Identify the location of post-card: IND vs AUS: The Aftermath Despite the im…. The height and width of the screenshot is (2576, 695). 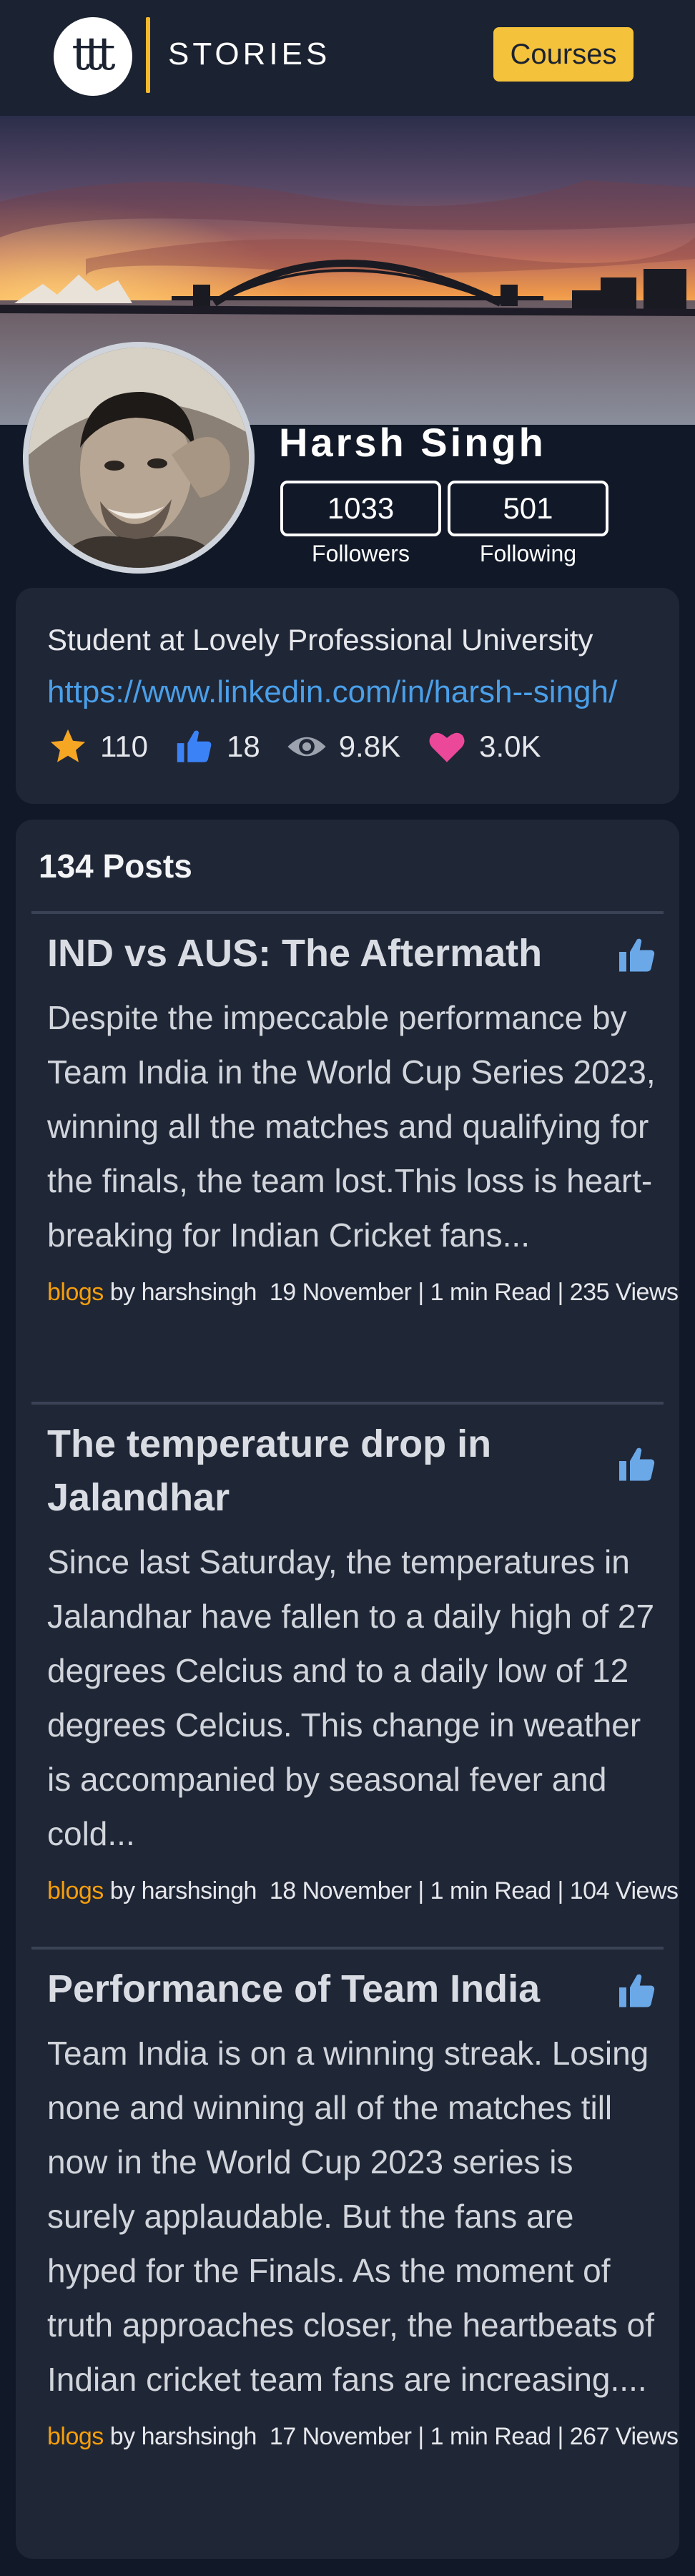
(363, 1118).